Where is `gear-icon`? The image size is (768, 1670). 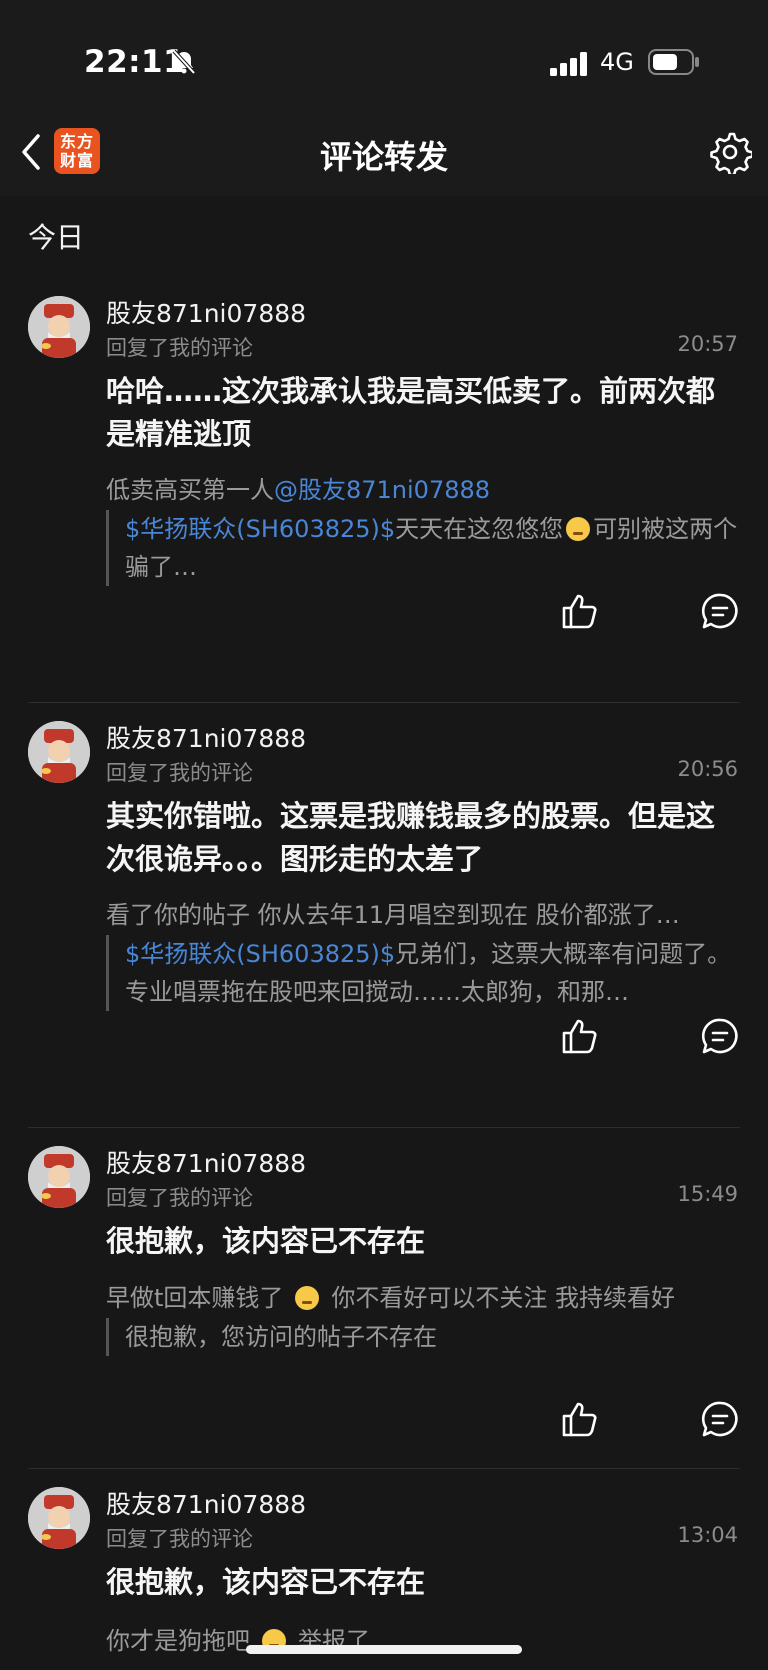
gear-icon is located at coordinates (730, 152).